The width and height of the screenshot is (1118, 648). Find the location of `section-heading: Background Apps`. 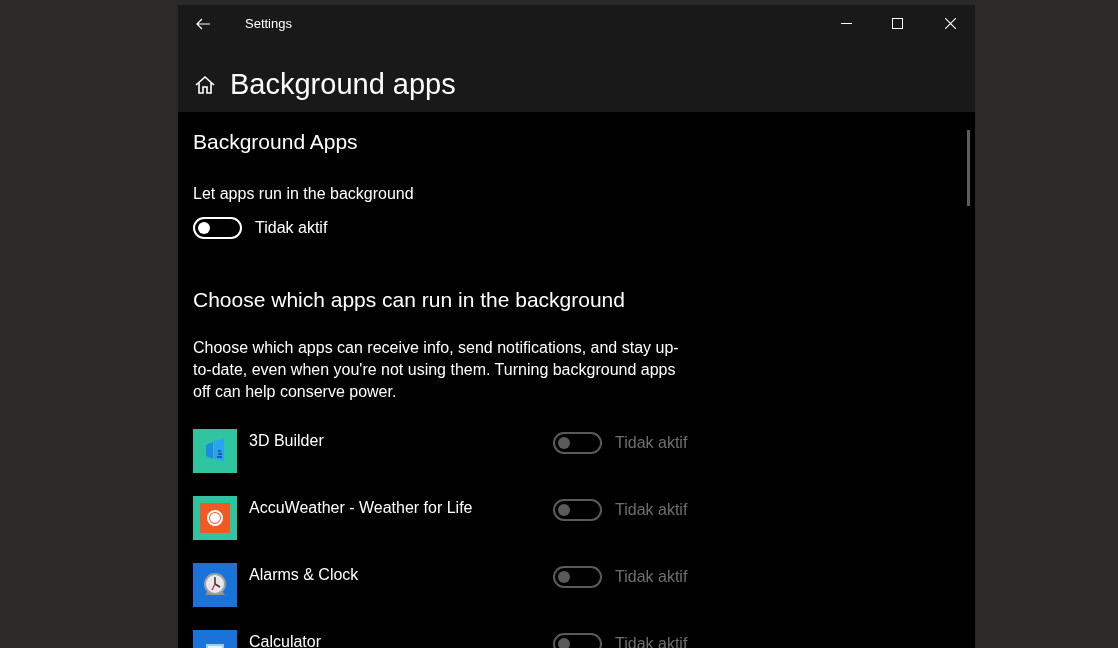

section-heading: Background Apps is located at coordinates (276, 142).